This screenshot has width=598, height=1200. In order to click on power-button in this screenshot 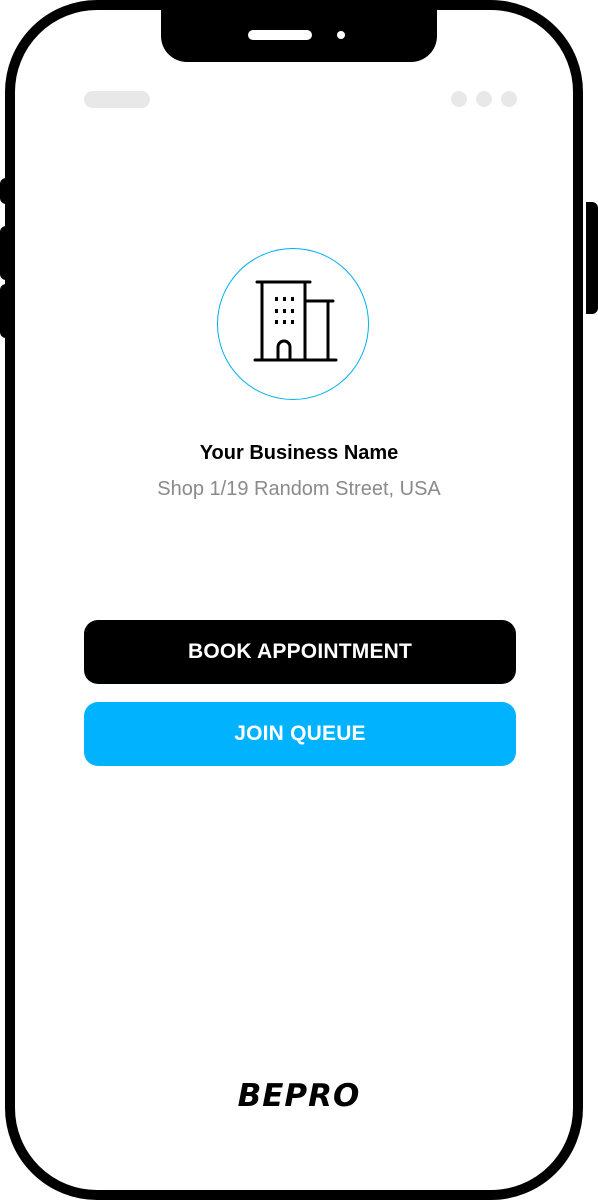, I will do `click(592, 258)`.